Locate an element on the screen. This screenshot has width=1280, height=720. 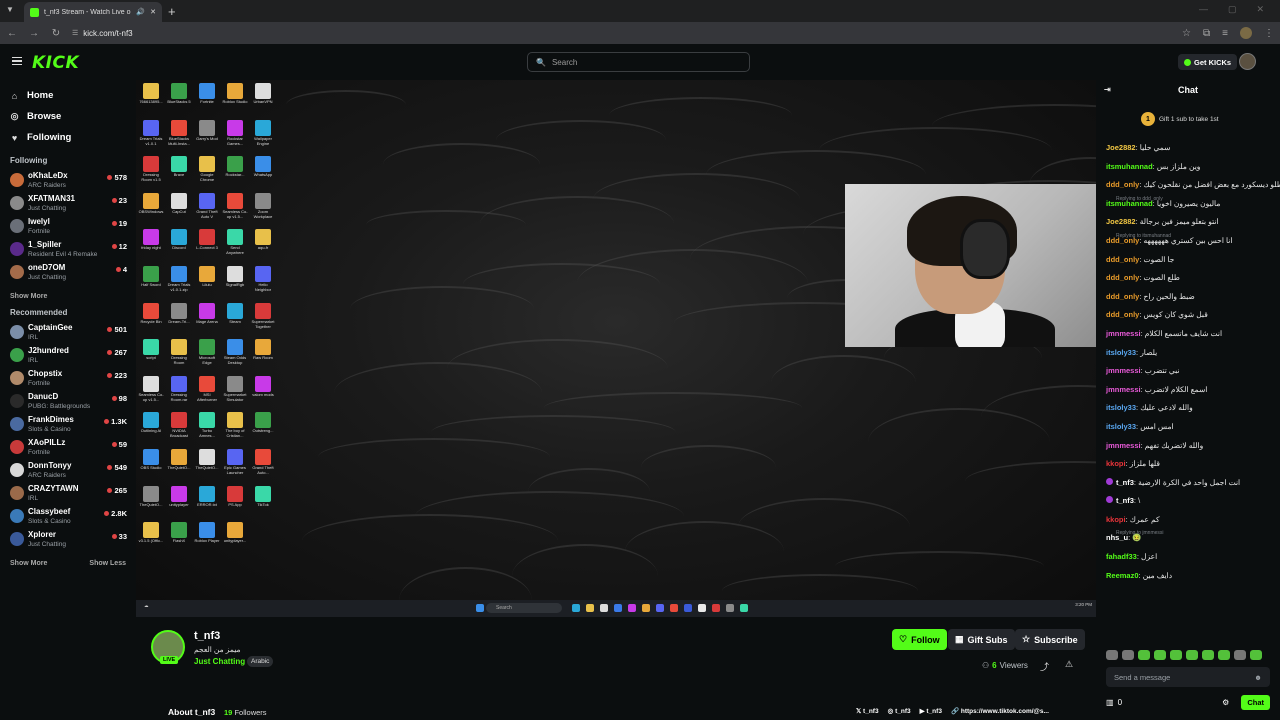
chat-message: jmnmessi: نبي تتضرب is located at coordinates (1188, 375).